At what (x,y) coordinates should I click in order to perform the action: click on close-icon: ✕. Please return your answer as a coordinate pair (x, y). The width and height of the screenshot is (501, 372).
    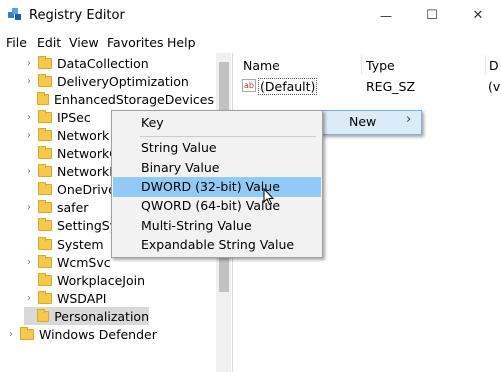
    Looking at the image, I should click on (478, 15).